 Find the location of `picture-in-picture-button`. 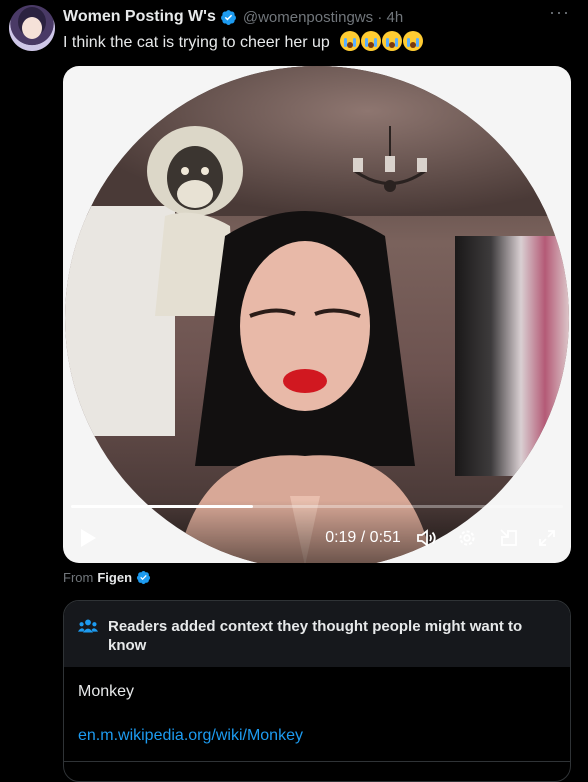

picture-in-picture-button is located at coordinates (509, 538).